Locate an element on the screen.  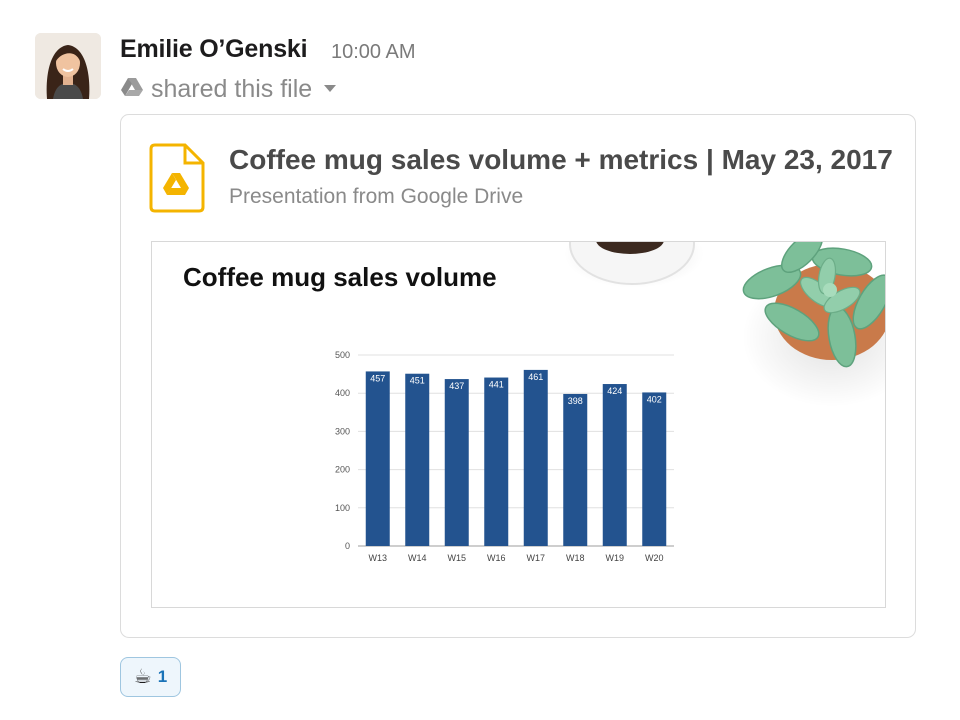
y-tick-label: 300 is located at coordinates (342, 431).